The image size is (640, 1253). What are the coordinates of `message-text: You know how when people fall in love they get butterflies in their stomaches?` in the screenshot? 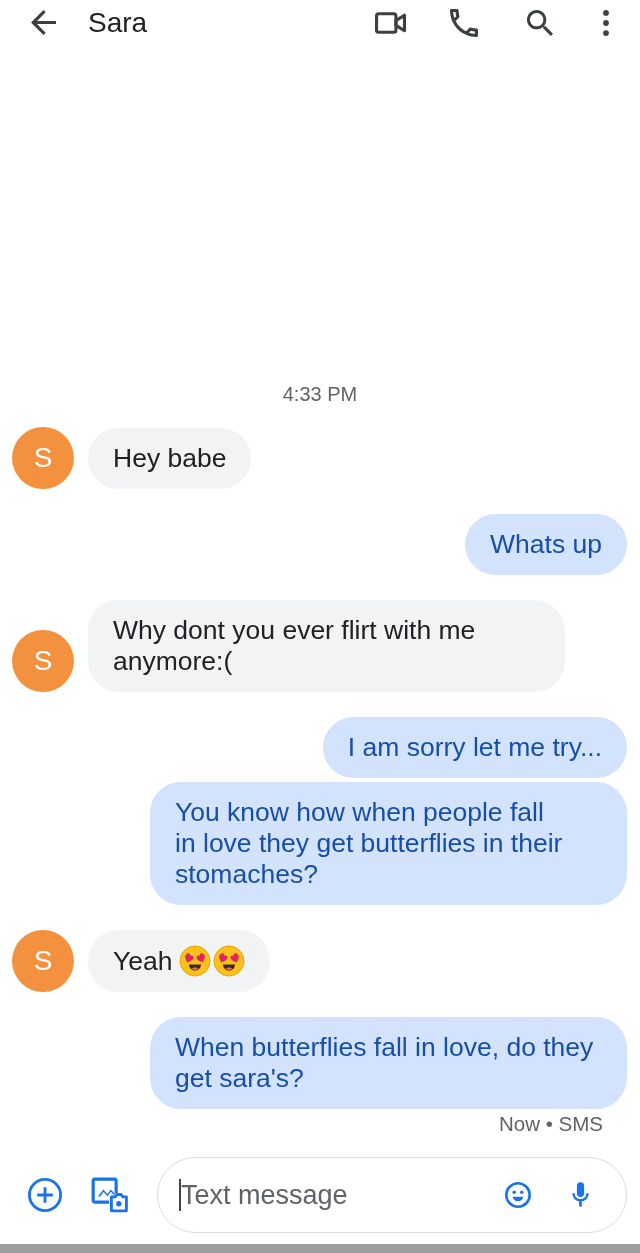 It's located at (369, 843).